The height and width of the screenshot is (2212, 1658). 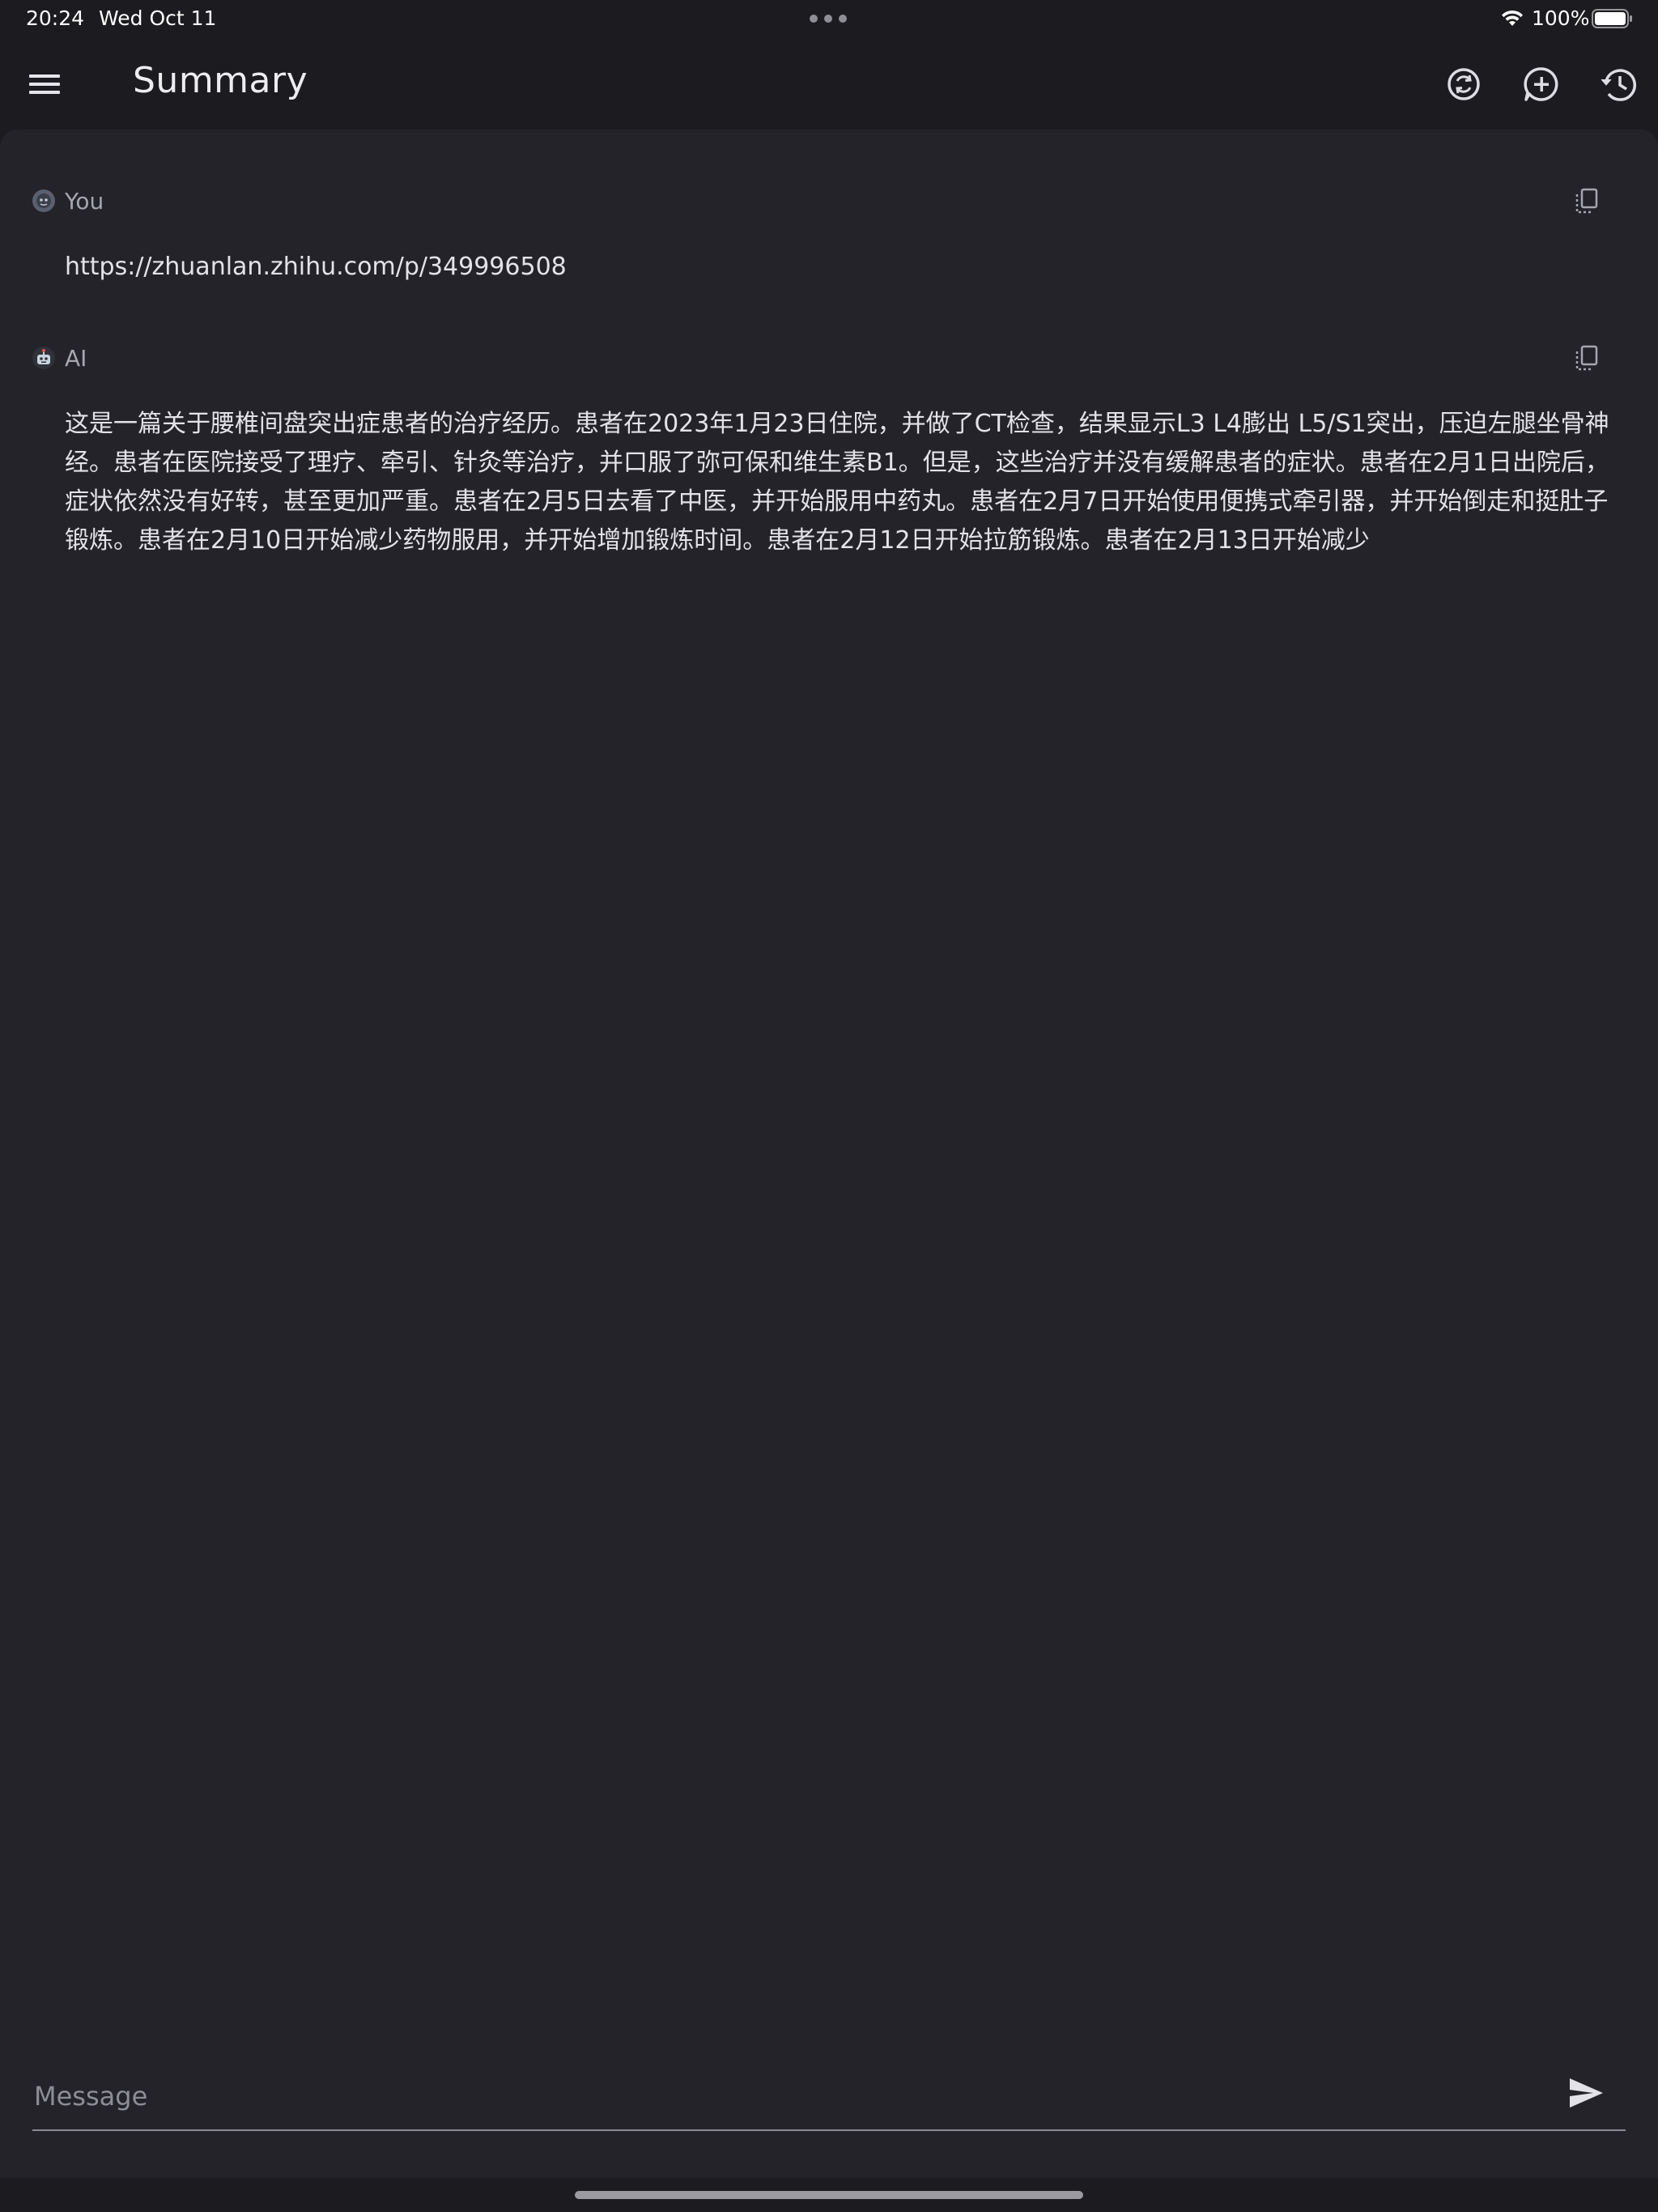 I want to click on home-indicator, so click(x=829, y=2195).